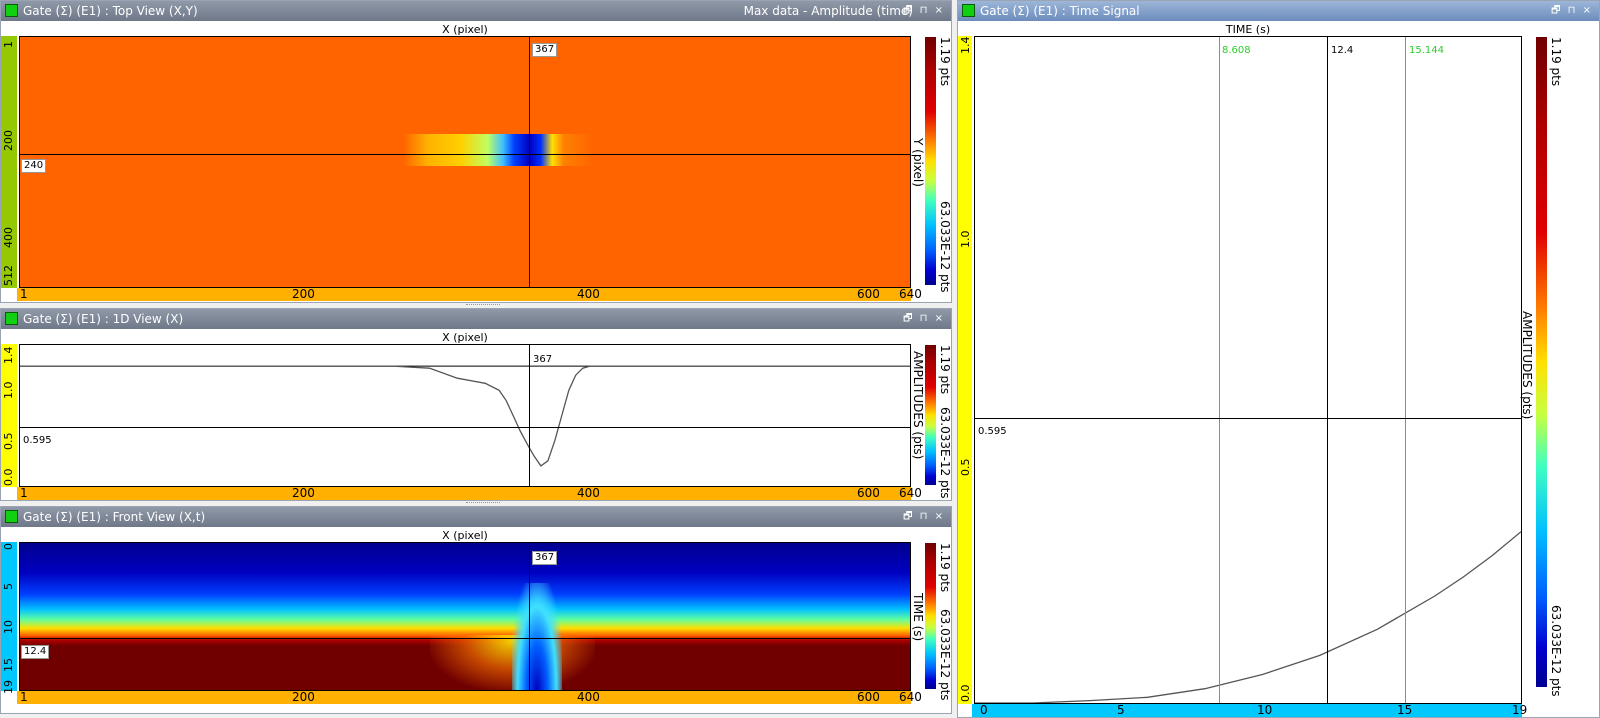 The width and height of the screenshot is (1600, 718). I want to click on time-signal-cursor-x-line, so click(1327, 370).